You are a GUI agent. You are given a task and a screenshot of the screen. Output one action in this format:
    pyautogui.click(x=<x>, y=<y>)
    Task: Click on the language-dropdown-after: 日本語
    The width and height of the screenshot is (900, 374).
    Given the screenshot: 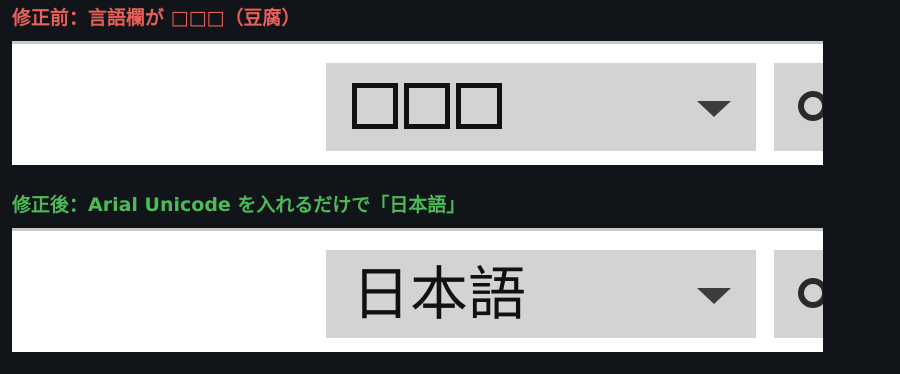 What is the action you would take?
    pyautogui.click(x=541, y=294)
    